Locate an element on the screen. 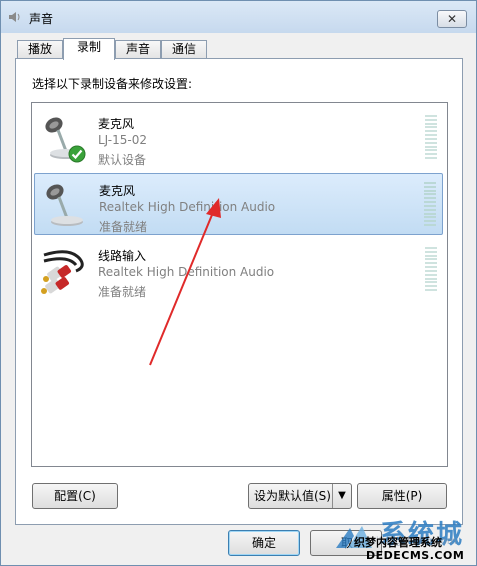 The width and height of the screenshot is (477, 566). tab-communications: 通信 is located at coordinates (184, 49).